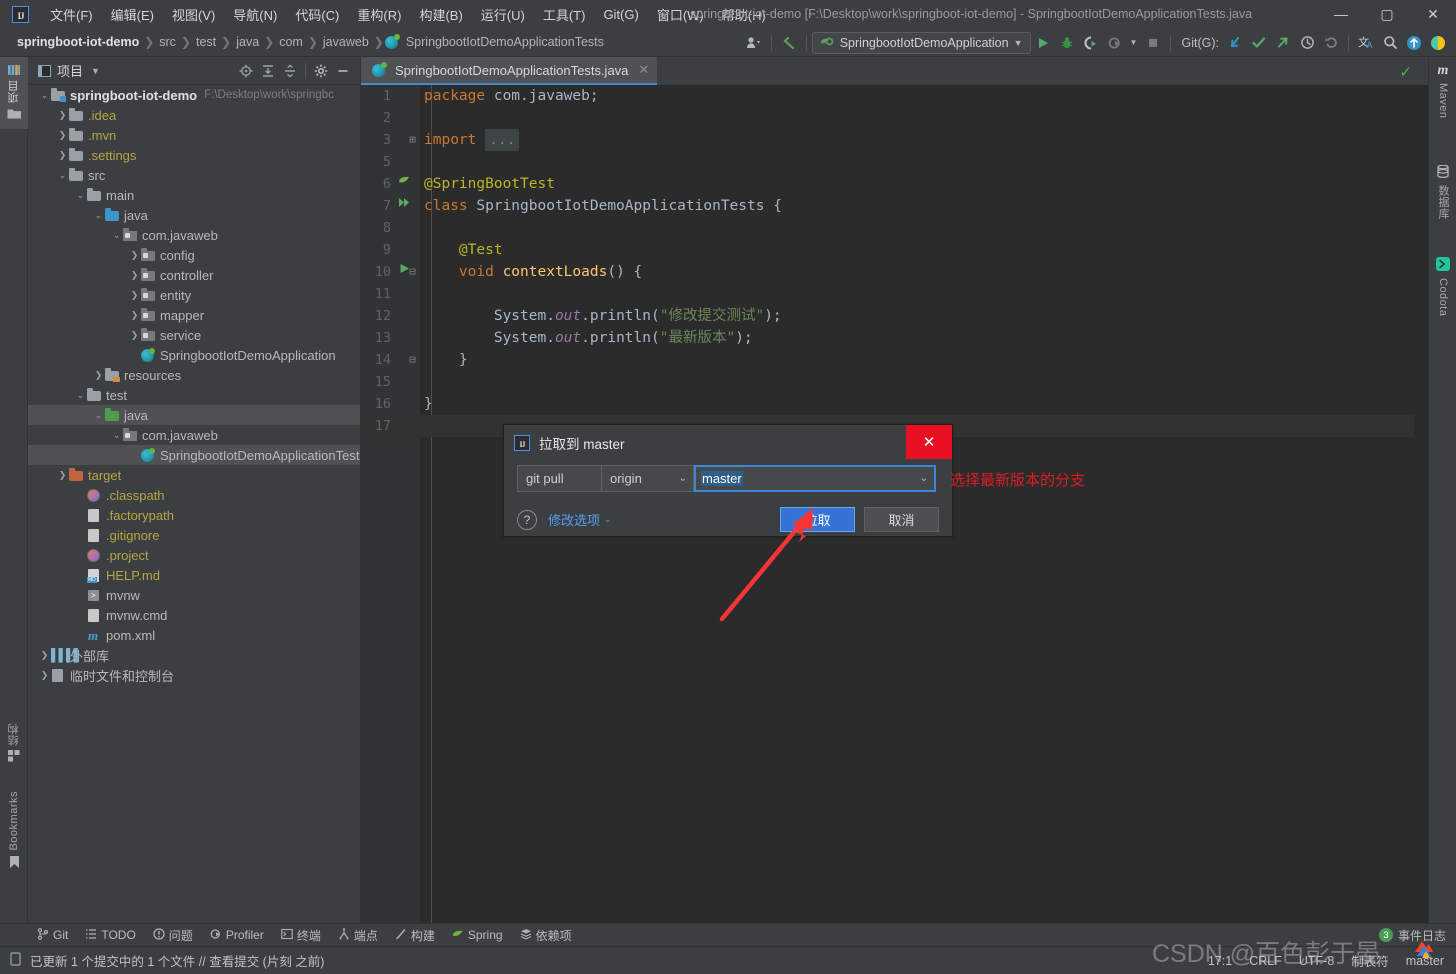  What do you see at coordinates (505, 42) in the screenshot?
I see `breadcrumb-item-6: SpringbootIotDemoApplicationTests` at bounding box center [505, 42].